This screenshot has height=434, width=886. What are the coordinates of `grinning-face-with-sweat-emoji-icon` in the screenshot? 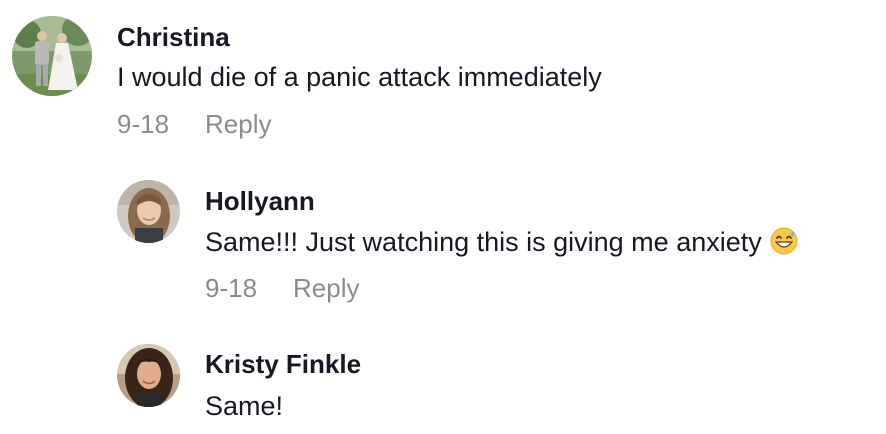 It's located at (784, 244).